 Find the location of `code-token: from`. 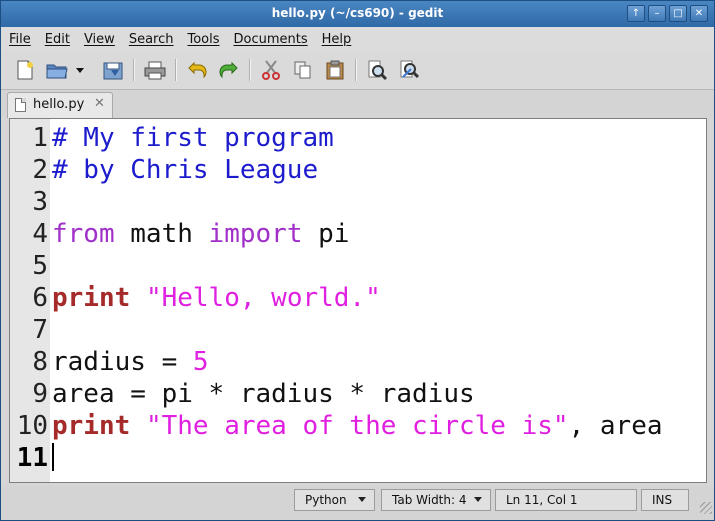

code-token: from is located at coordinates (83, 234).